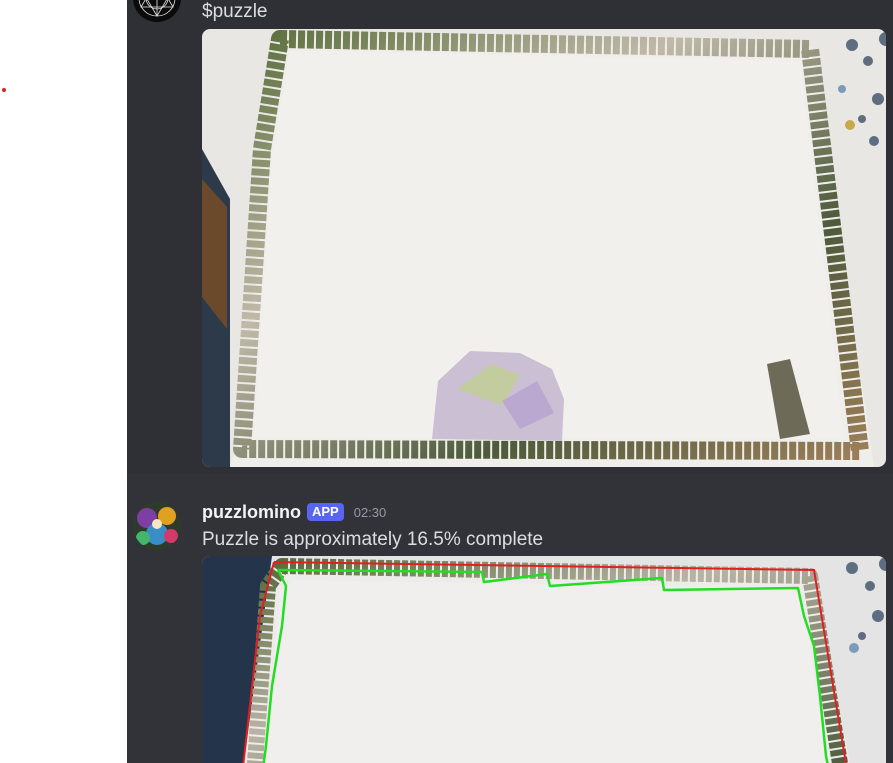 The width and height of the screenshot is (893, 763). What do you see at coordinates (63, 381) in the screenshot?
I see `left-pane` at bounding box center [63, 381].